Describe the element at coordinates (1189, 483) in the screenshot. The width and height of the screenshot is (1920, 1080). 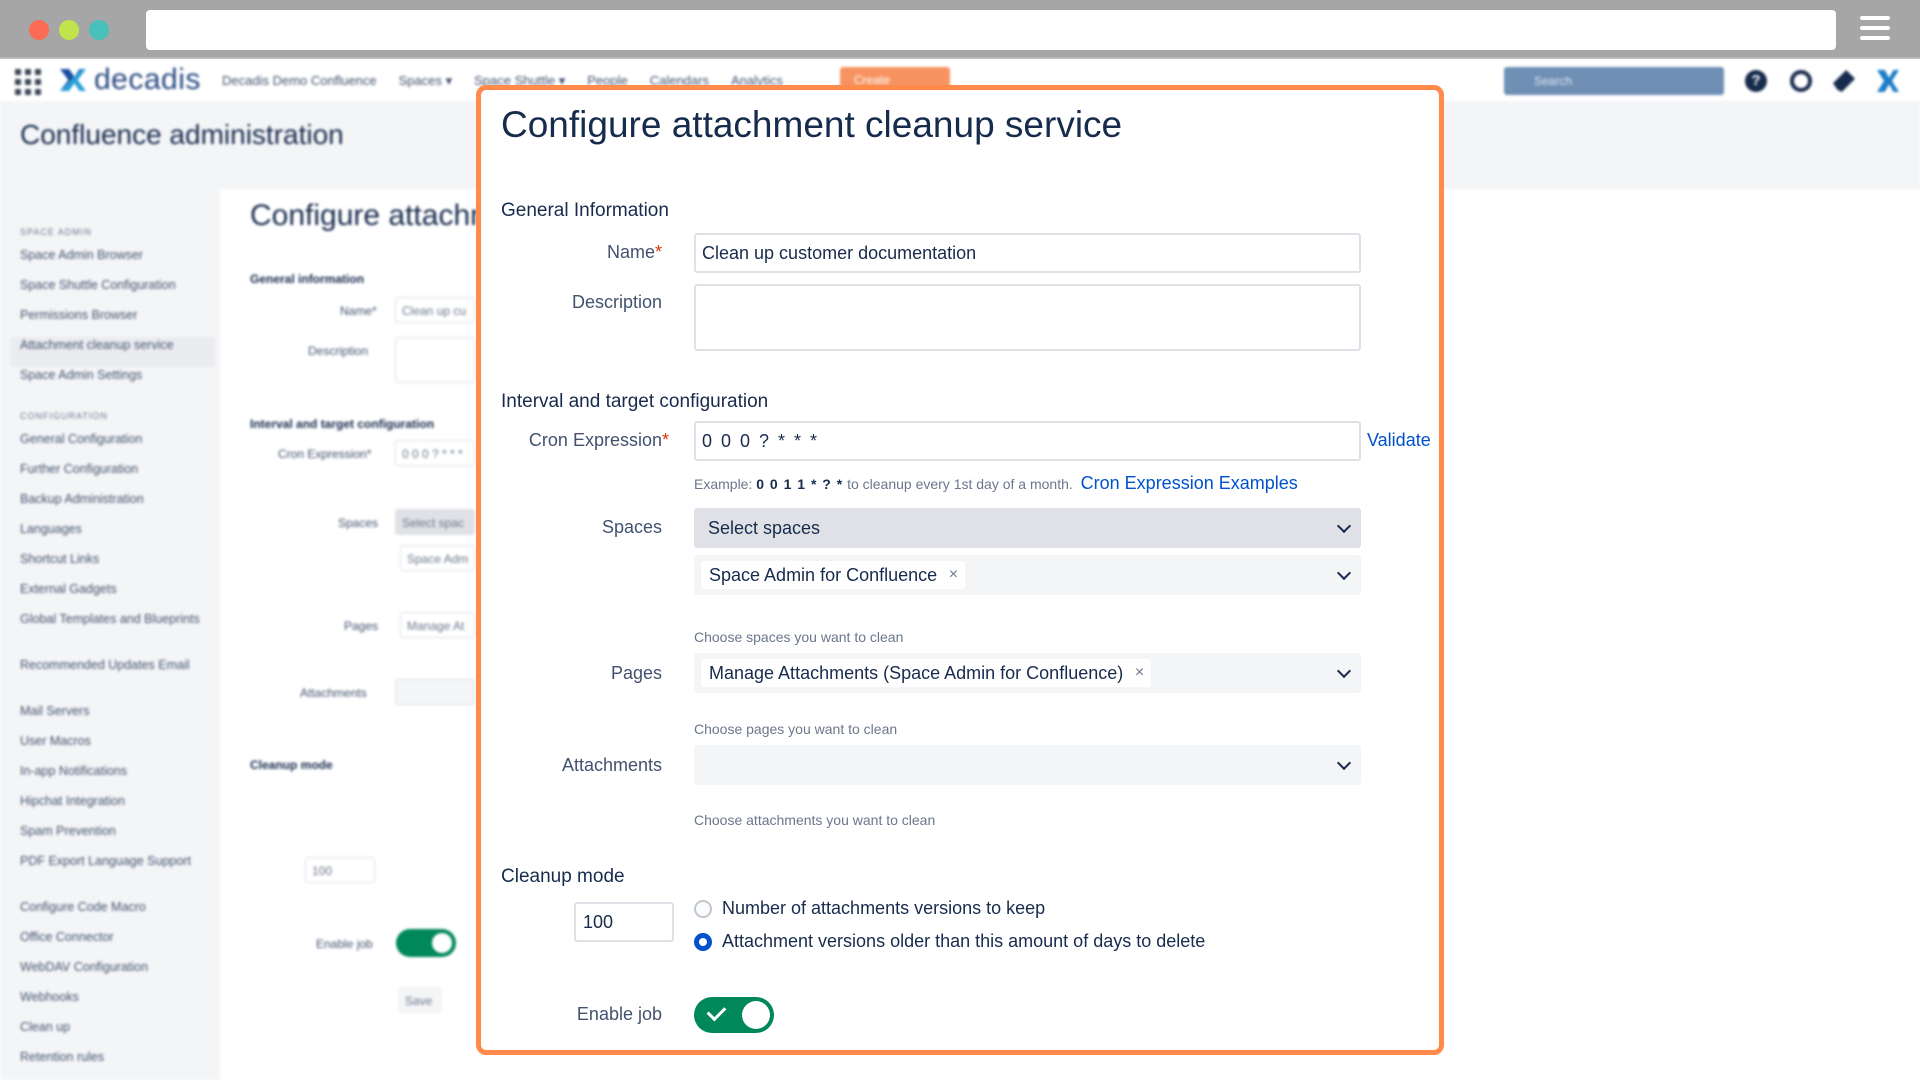
I see `cron-examples-link: Cron Expression Examples` at that location.